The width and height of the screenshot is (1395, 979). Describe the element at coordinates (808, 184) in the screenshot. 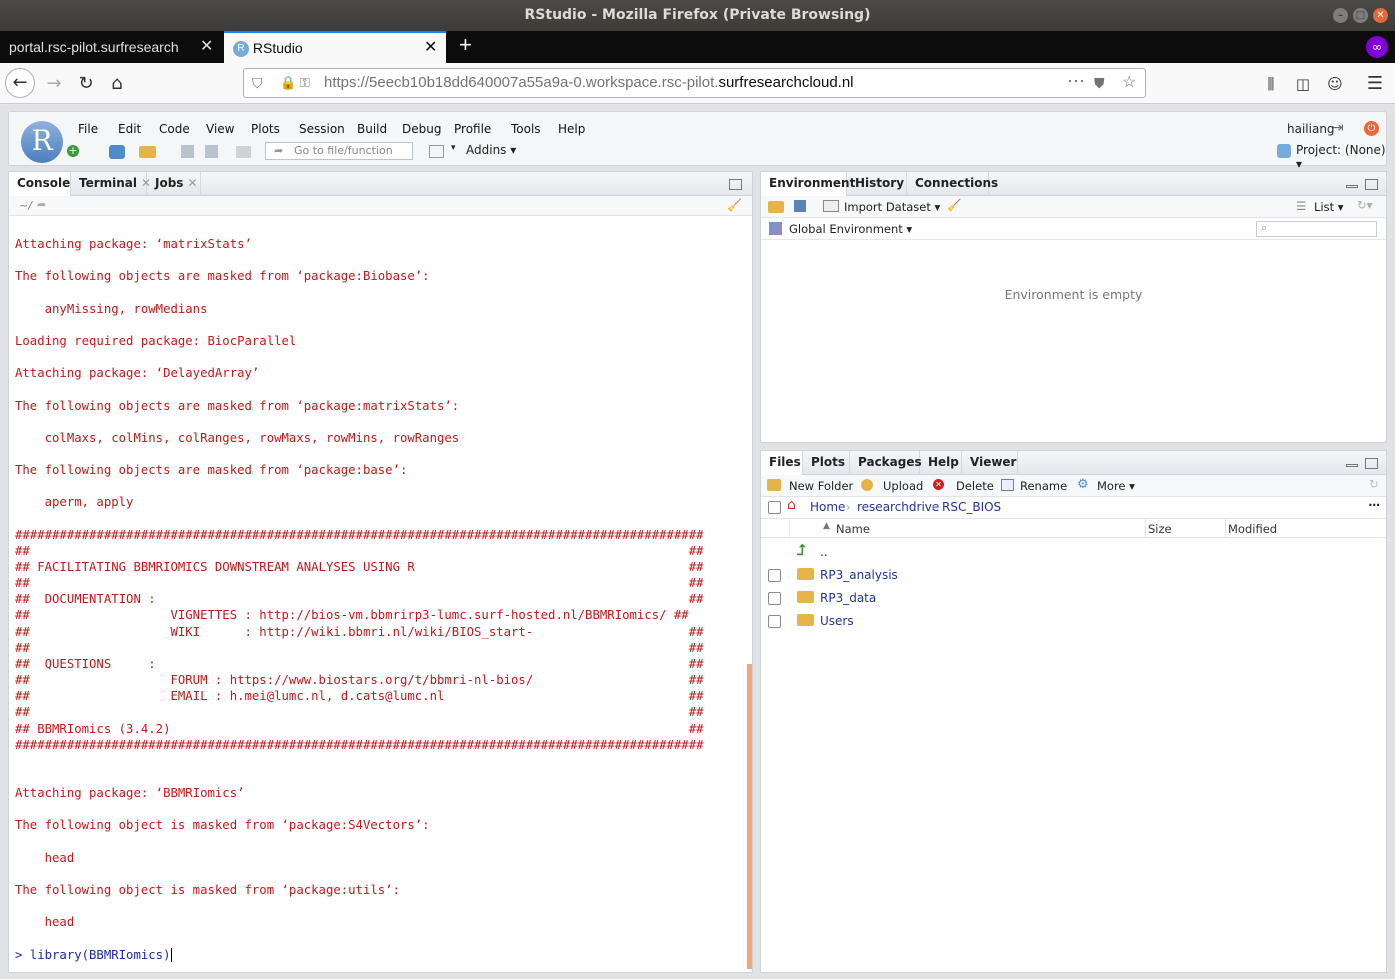

I see `tab-environment: Environment` at that location.